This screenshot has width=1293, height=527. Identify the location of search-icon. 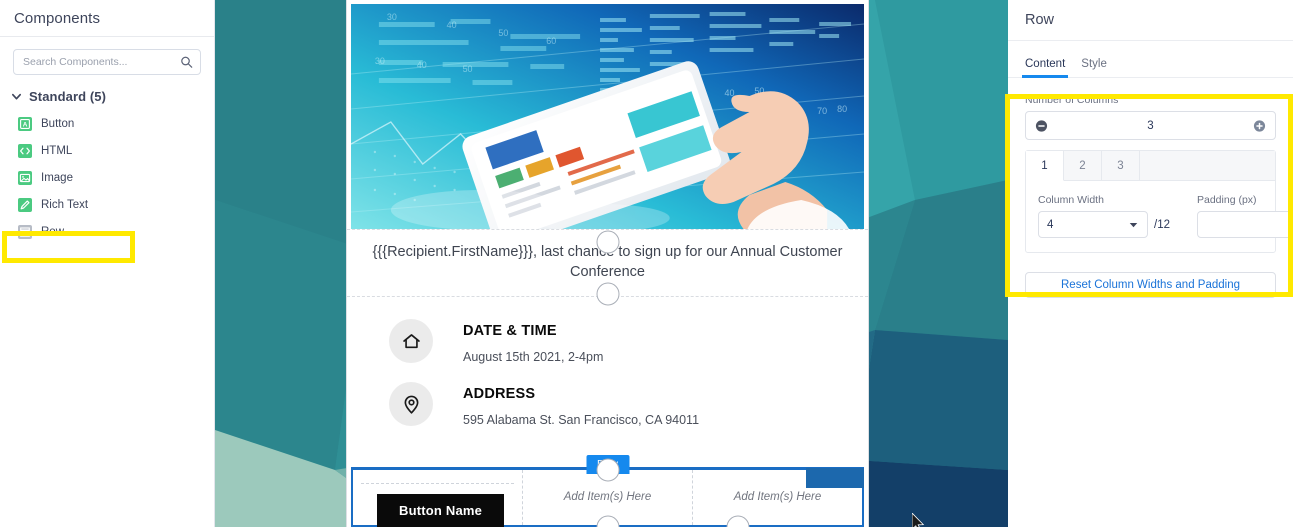
(186, 62).